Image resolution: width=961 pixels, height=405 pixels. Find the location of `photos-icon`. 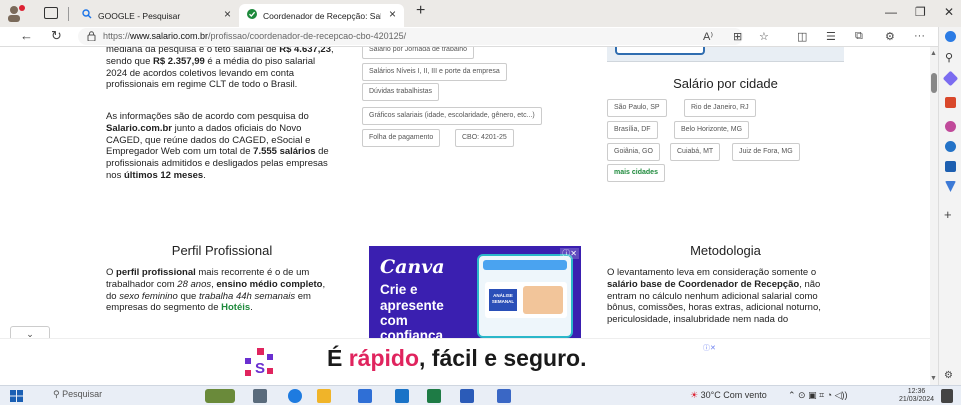

photos-icon is located at coordinates (504, 396).